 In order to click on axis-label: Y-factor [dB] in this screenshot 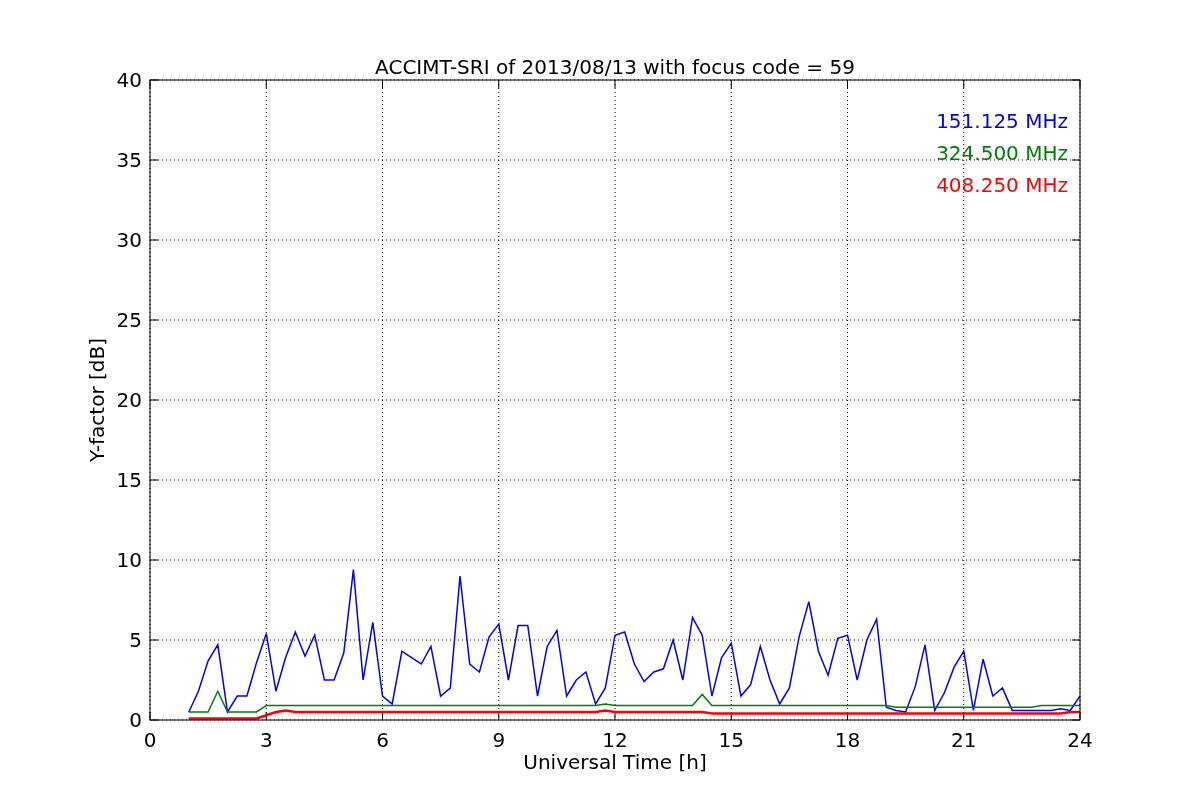, I will do `click(97, 400)`.